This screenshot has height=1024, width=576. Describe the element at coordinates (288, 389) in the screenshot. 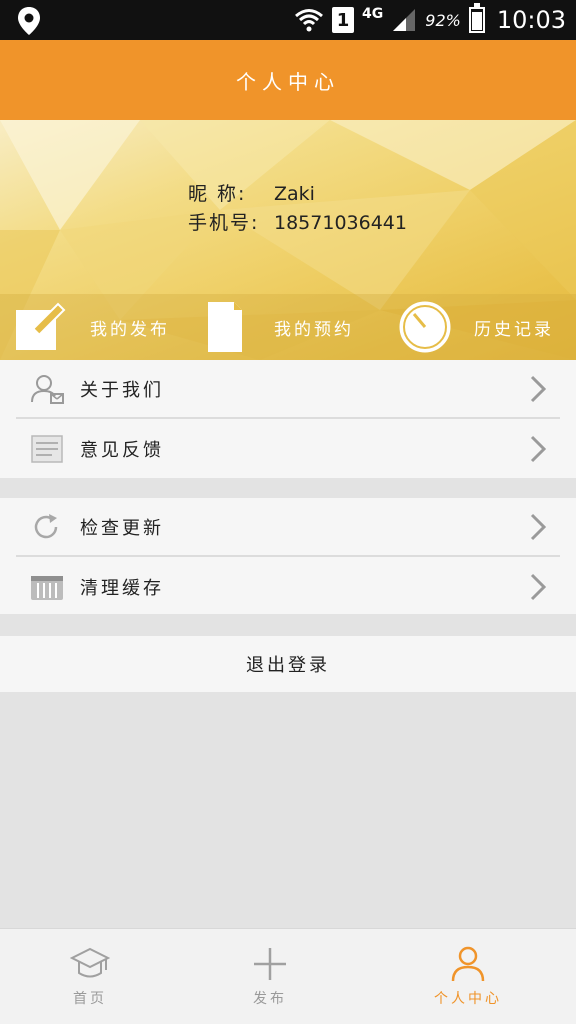

I see `menu-item-about-us: 关于我们` at that location.